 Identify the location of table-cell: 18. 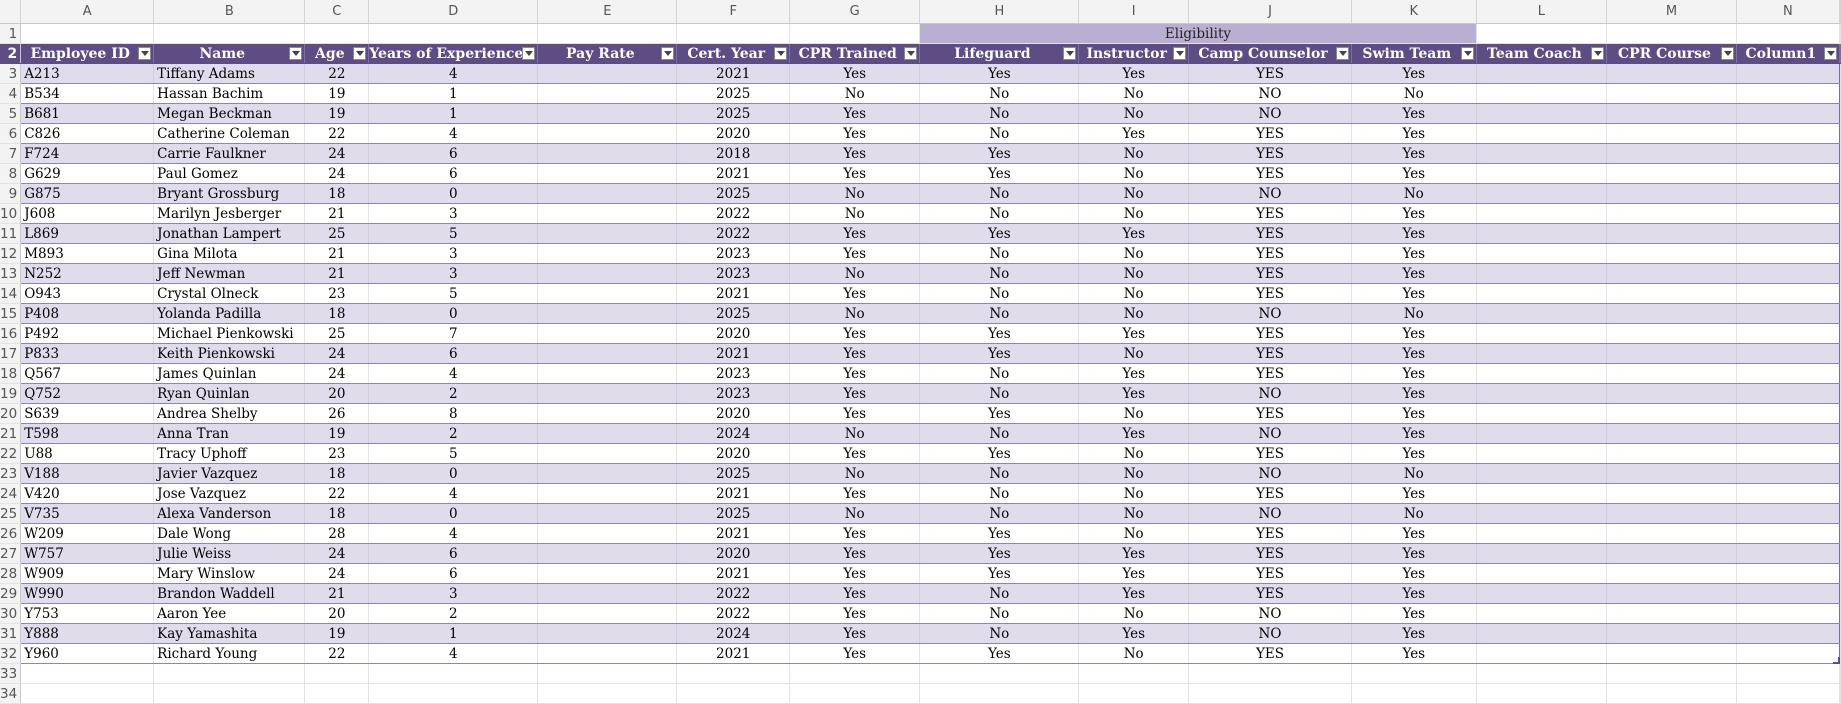
(337, 193).